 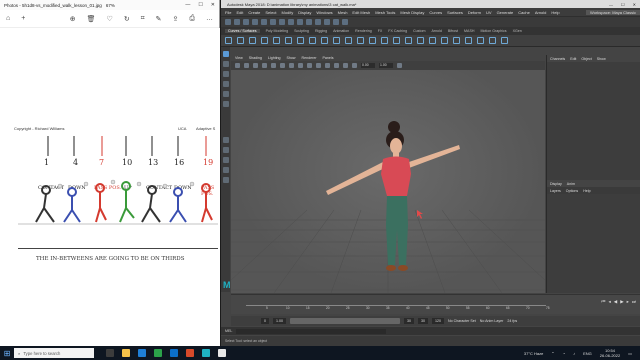 What do you see at coordinates (462, 321) in the screenshot?
I see `character-set-selector: No Character Set` at bounding box center [462, 321].